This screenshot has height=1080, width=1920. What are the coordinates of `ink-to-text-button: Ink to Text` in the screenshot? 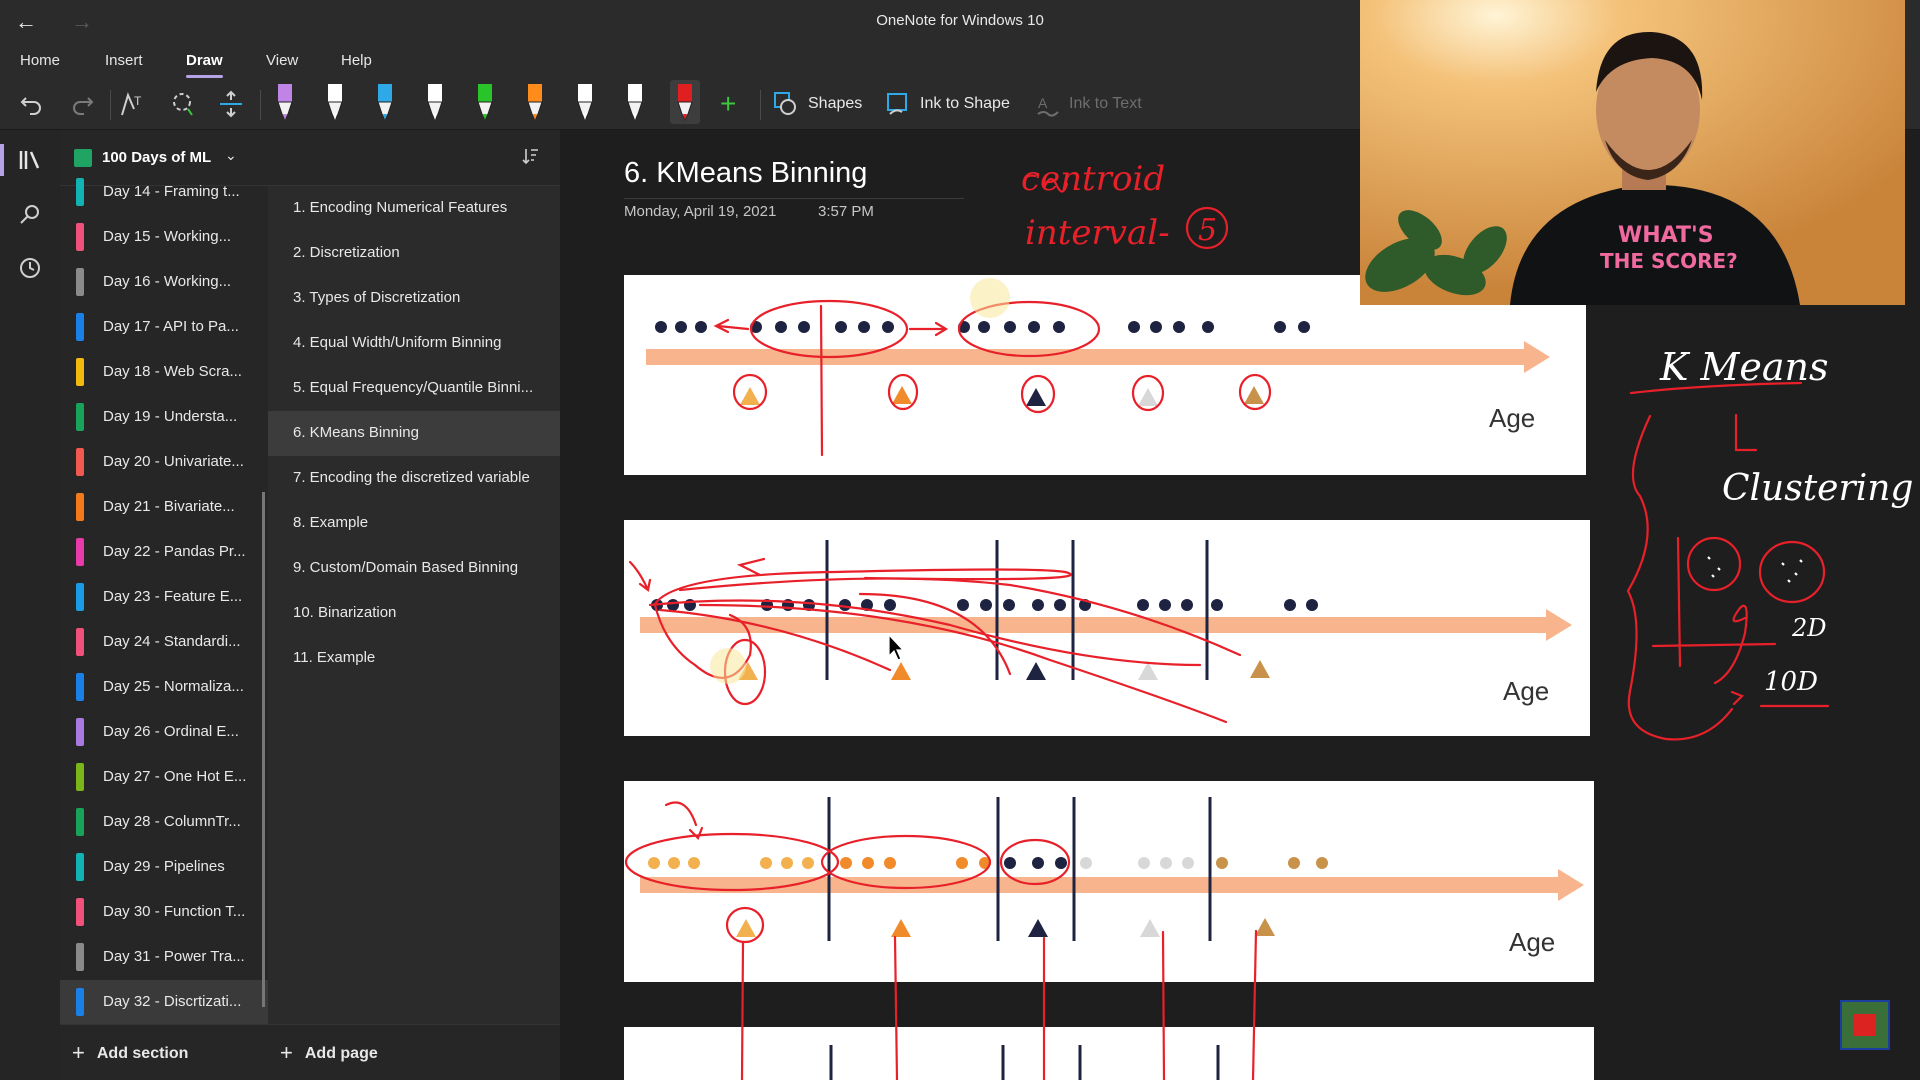 It's located at (1105, 103).